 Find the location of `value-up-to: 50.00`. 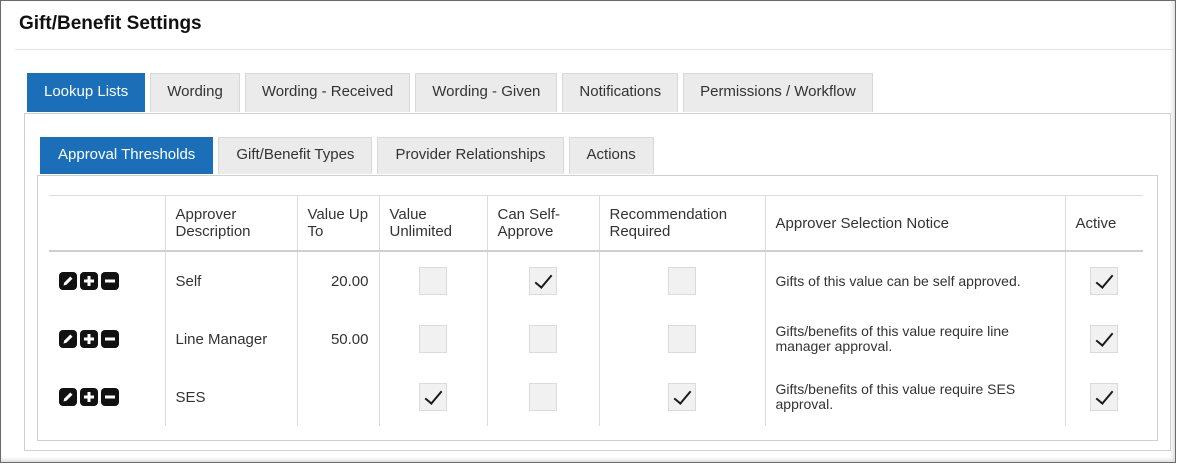

value-up-to: 50.00 is located at coordinates (337, 339).